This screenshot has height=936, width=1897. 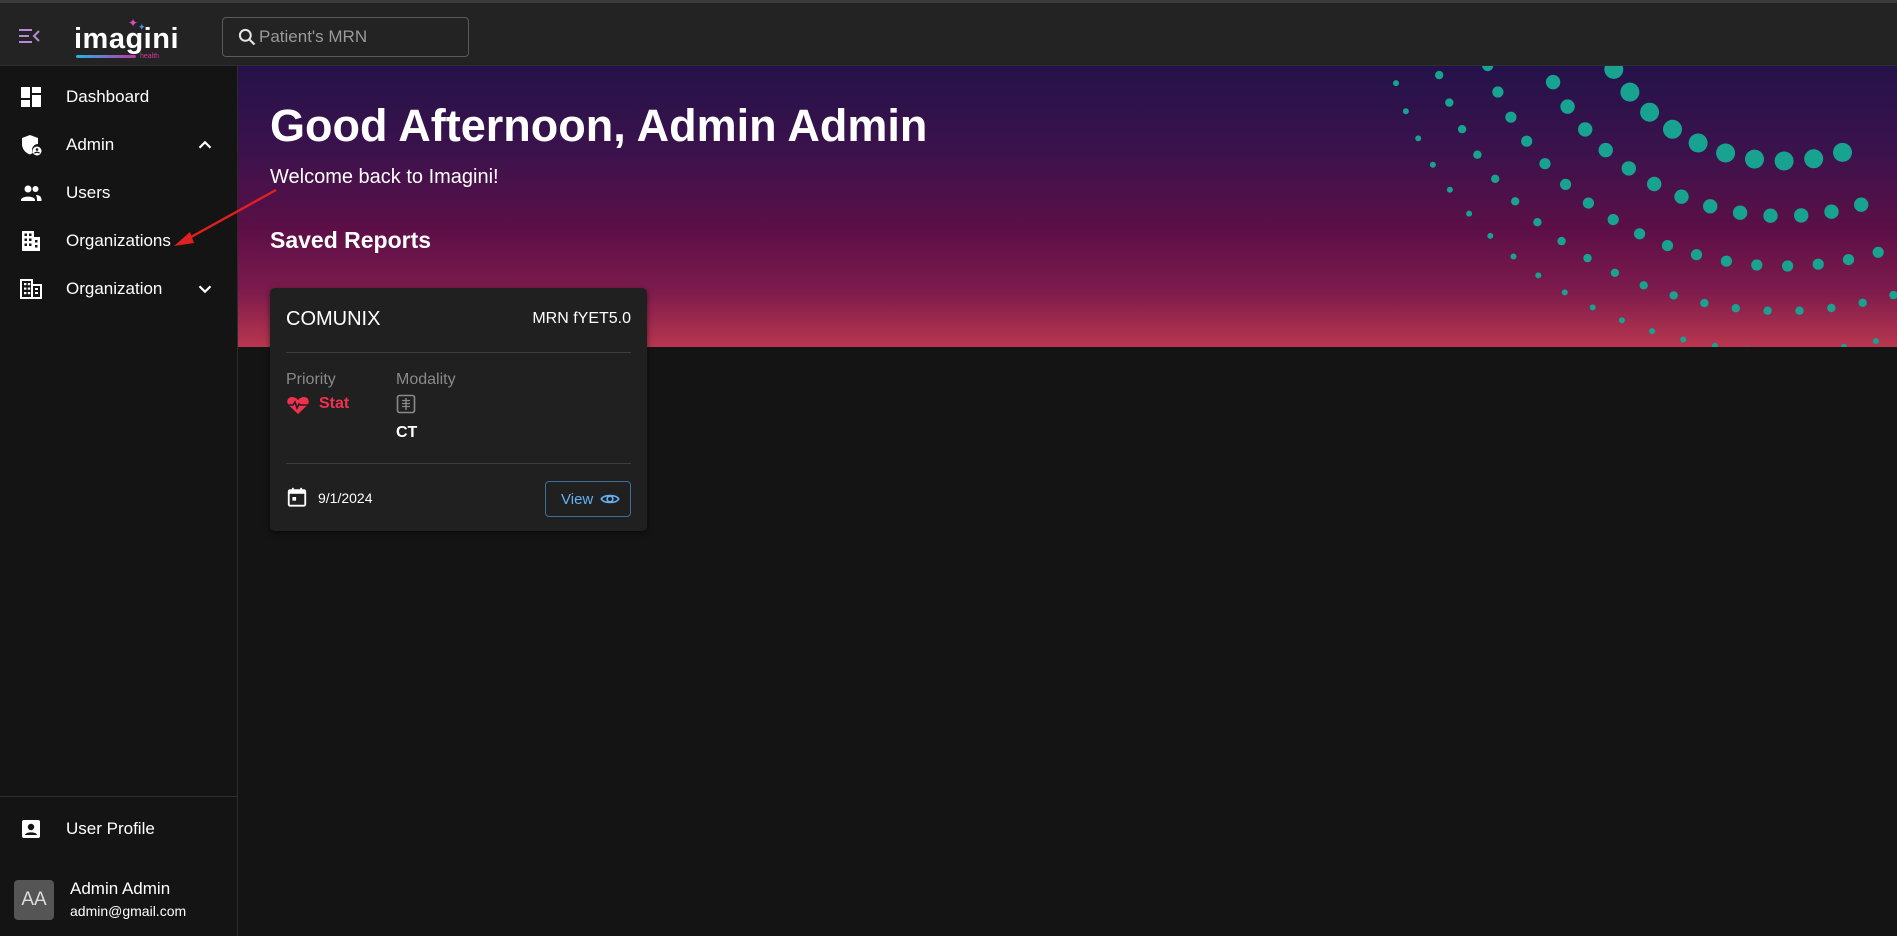 What do you see at coordinates (384, 177) in the screenshot?
I see `welcome-text: Welcome back to Imagini!` at bounding box center [384, 177].